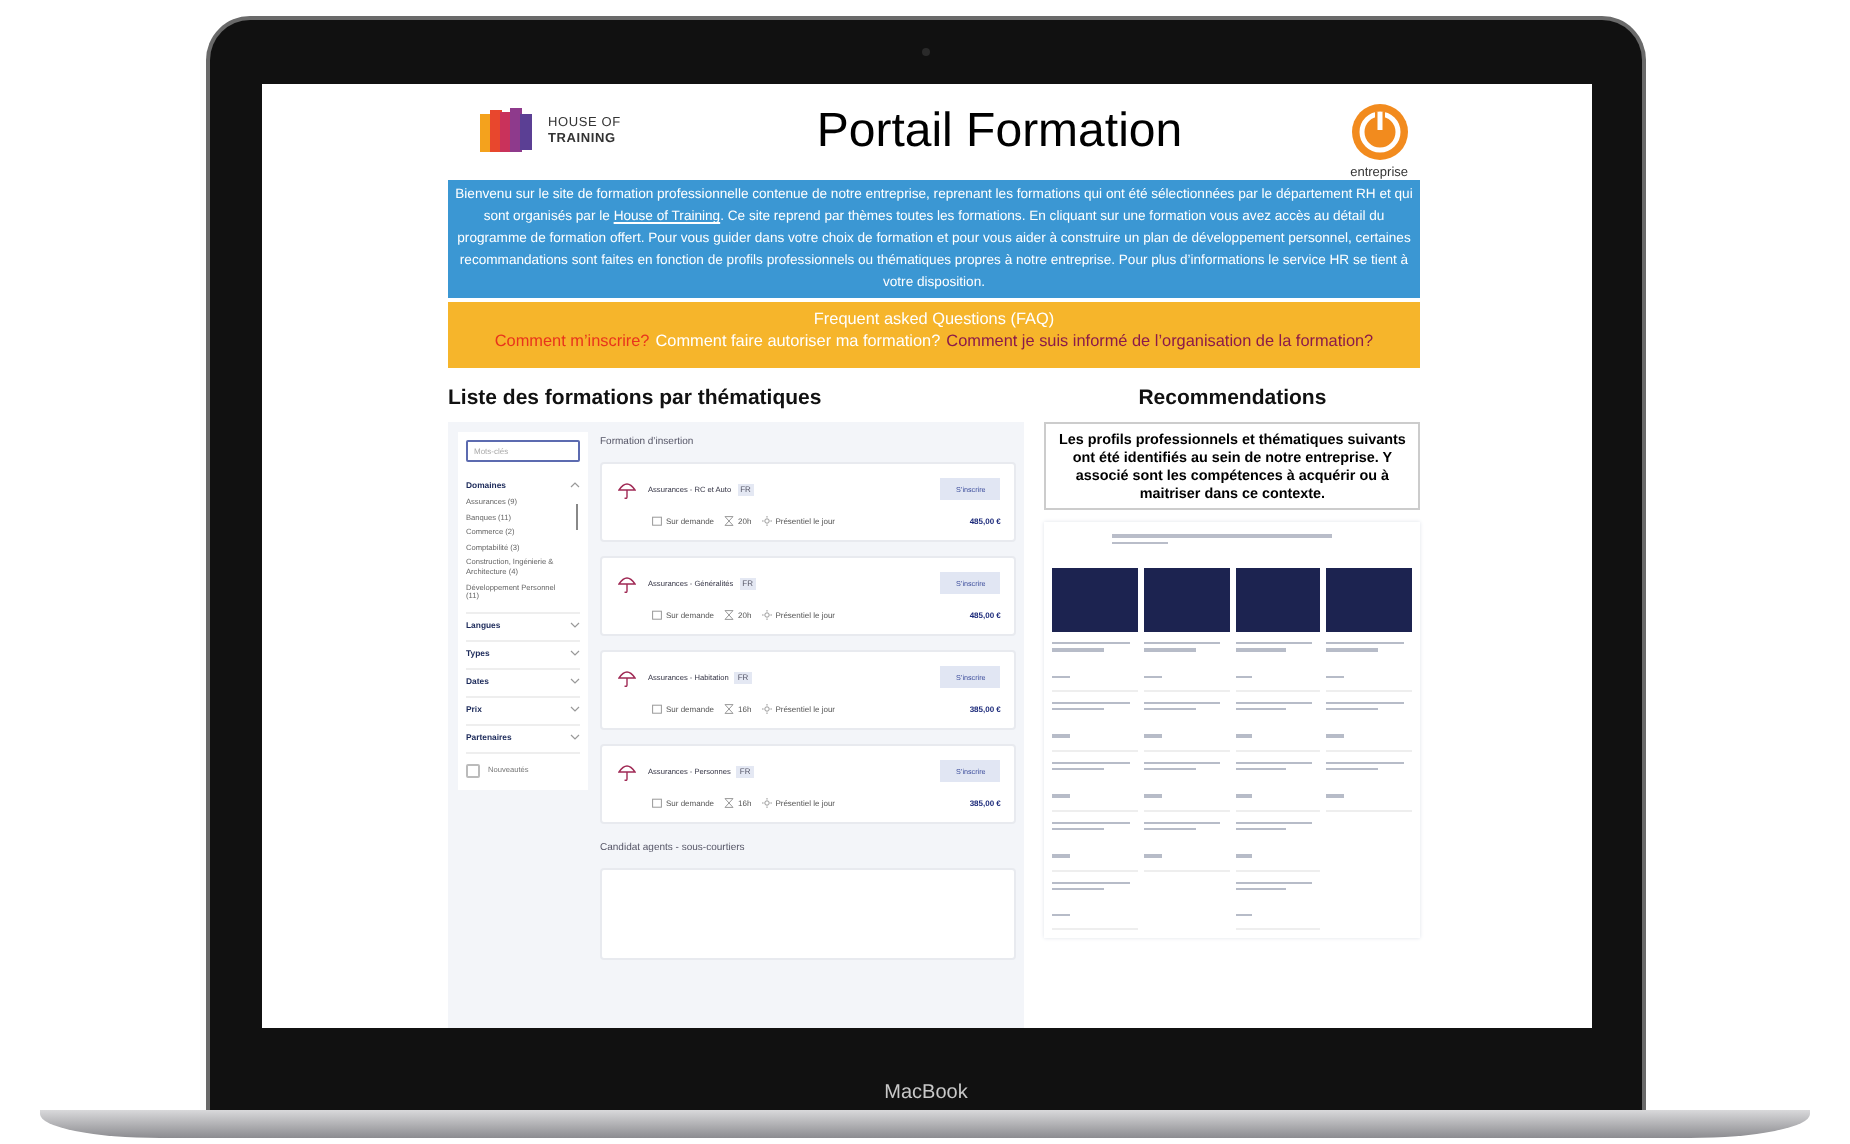  What do you see at coordinates (934, 319) in the screenshot?
I see `faq-title: Frequent asked Questions (FAQ)` at bounding box center [934, 319].